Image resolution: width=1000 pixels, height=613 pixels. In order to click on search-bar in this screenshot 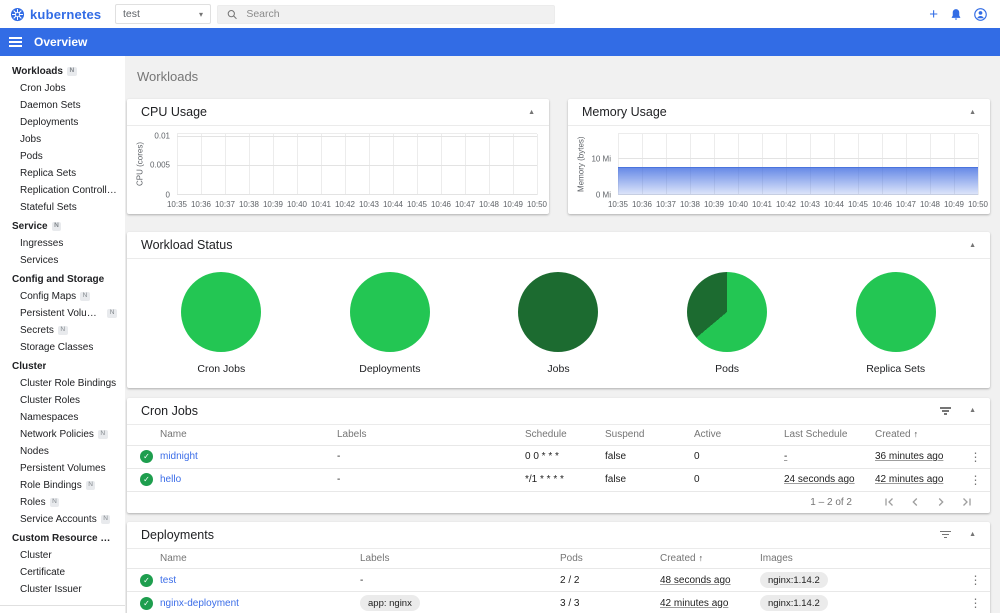, I will do `click(386, 14)`.